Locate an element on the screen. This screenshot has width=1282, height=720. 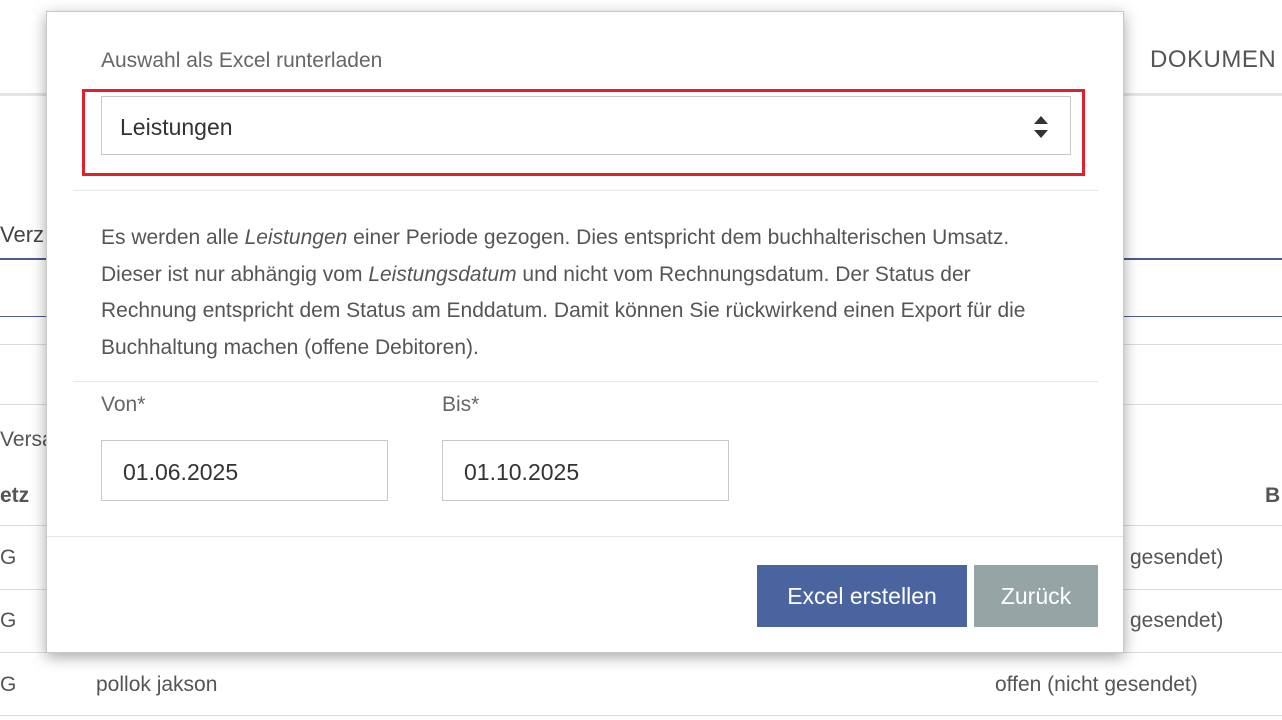
table-cell-name: pollok jakson is located at coordinates (157, 684).